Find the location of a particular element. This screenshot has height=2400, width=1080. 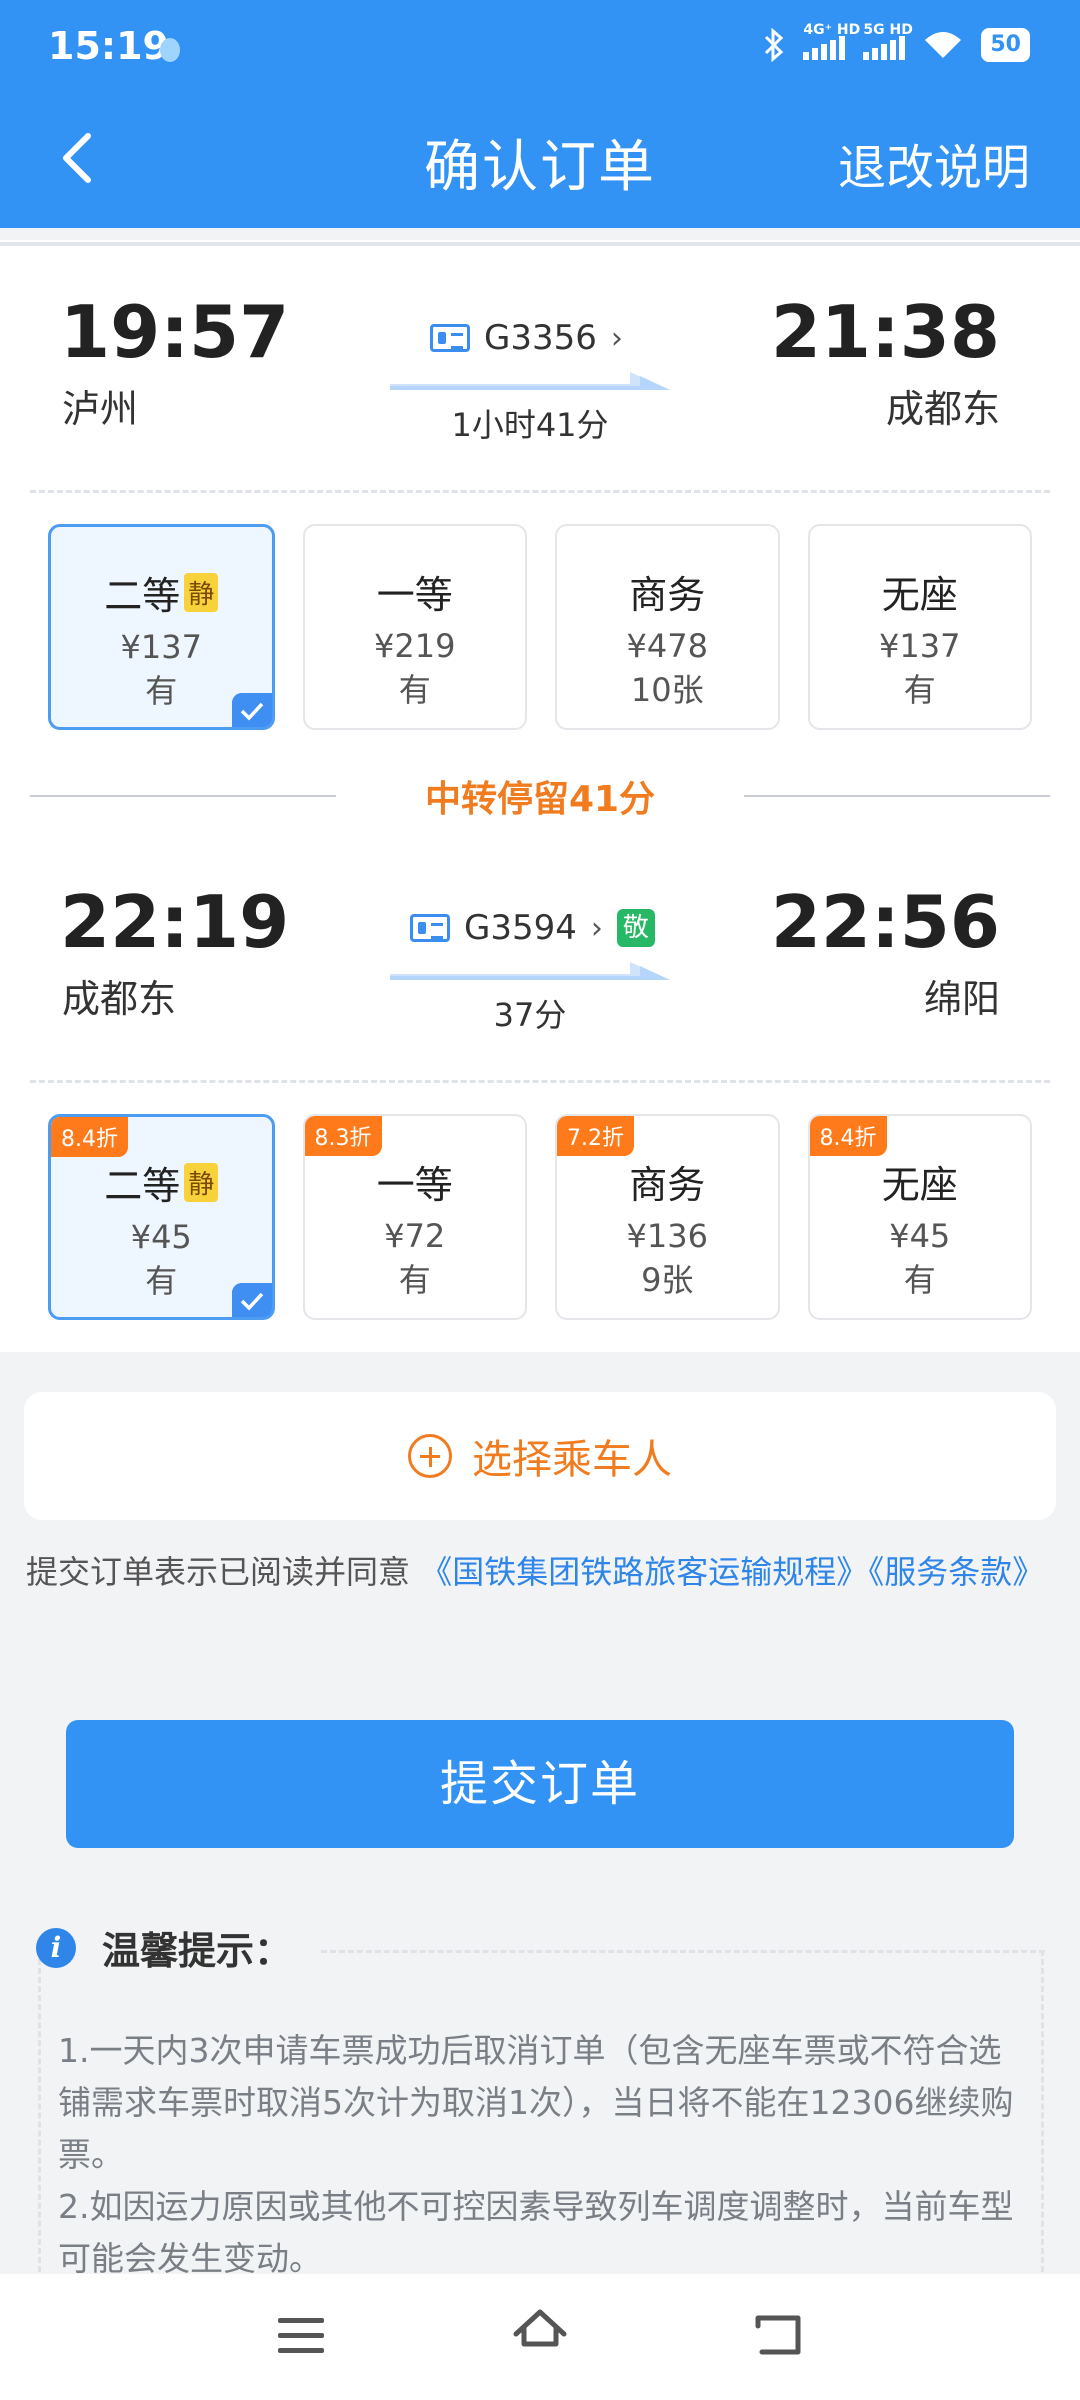

arrival-station: 成都东 is located at coordinates (942, 409).